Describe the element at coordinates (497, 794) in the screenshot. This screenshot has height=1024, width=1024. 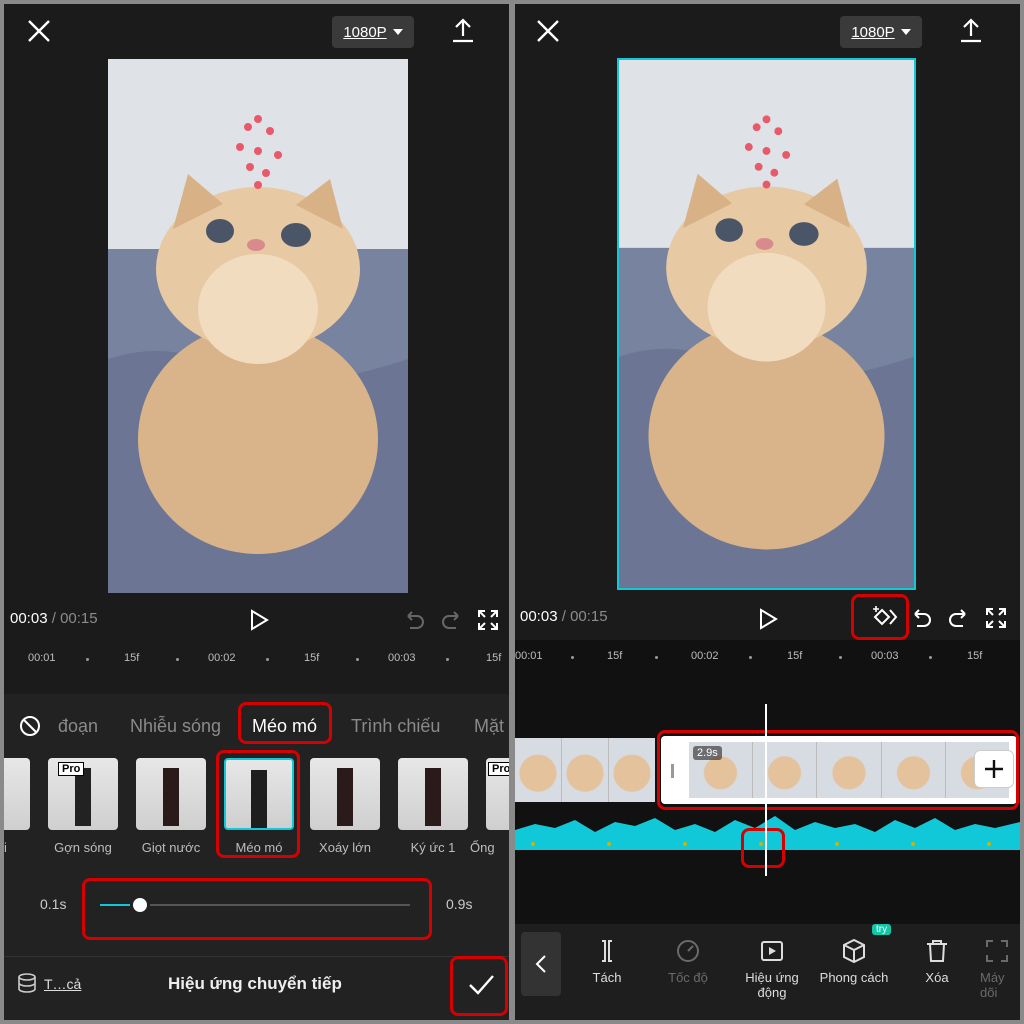
I see `effect-thumb-ong: Pro` at that location.